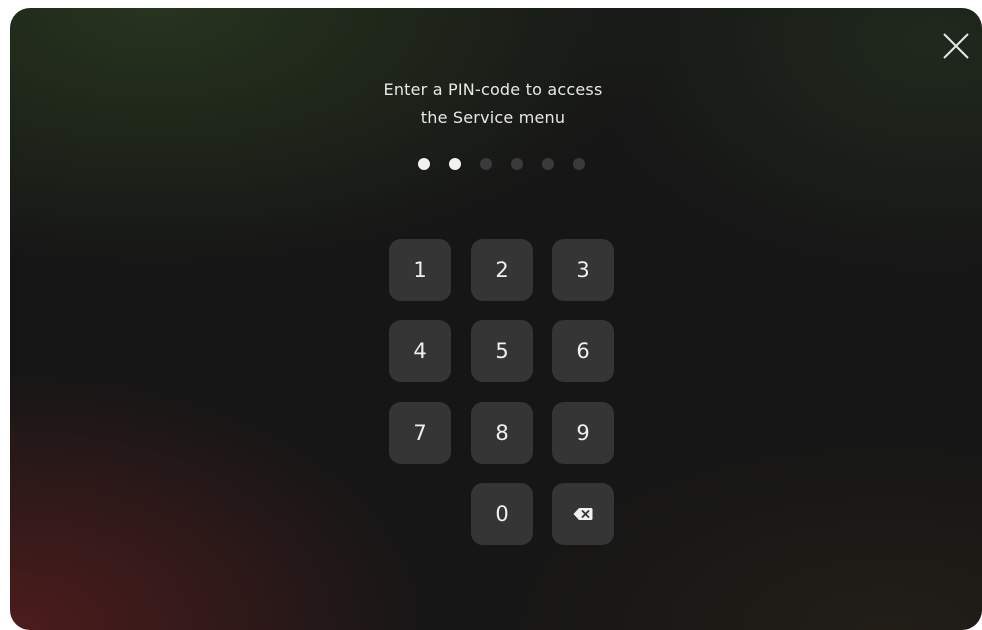 The height and width of the screenshot is (630, 982). What do you see at coordinates (502, 514) in the screenshot?
I see `key-0: 0` at bounding box center [502, 514].